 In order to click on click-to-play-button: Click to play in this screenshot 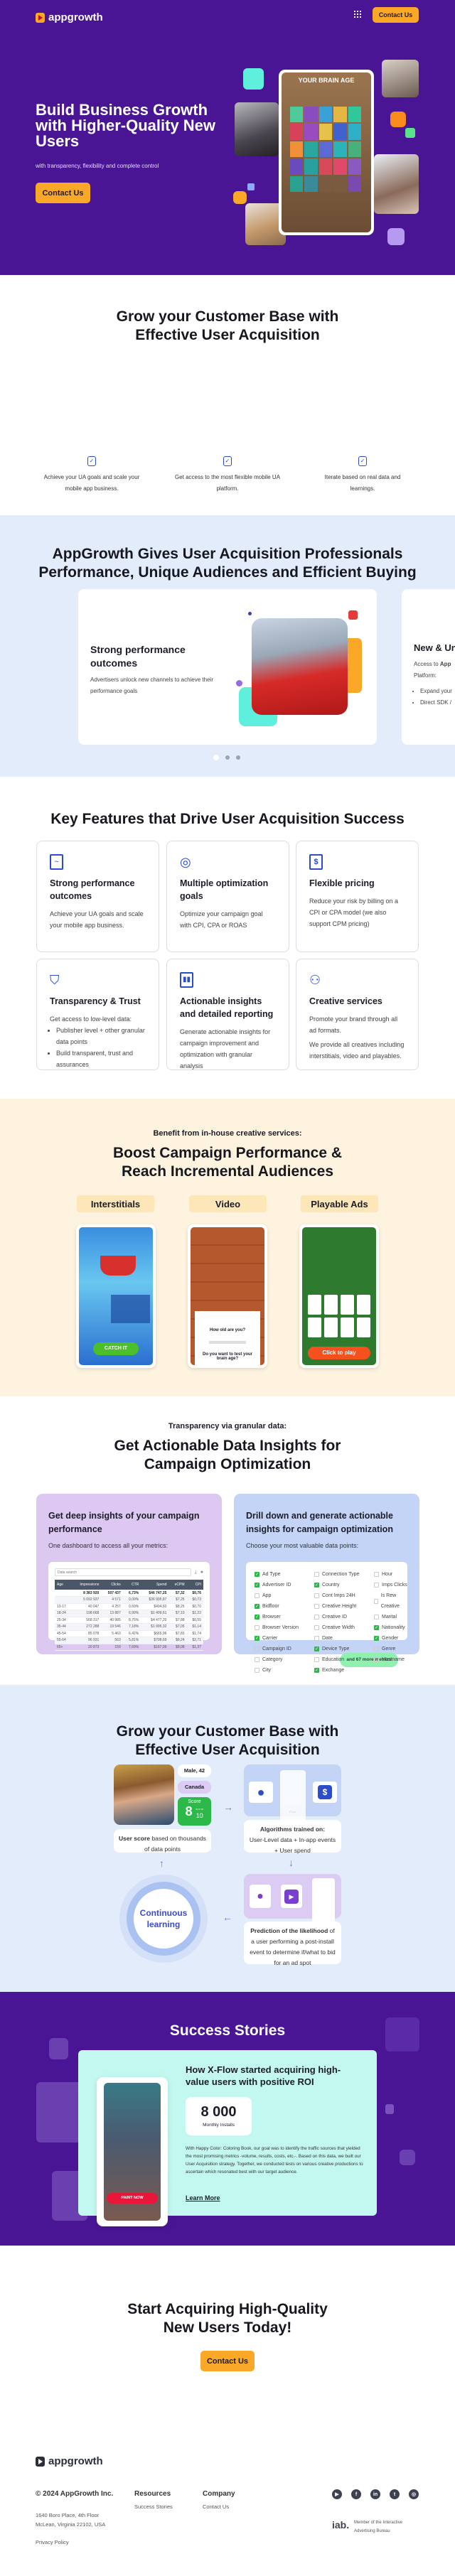, I will do `click(339, 1353)`.